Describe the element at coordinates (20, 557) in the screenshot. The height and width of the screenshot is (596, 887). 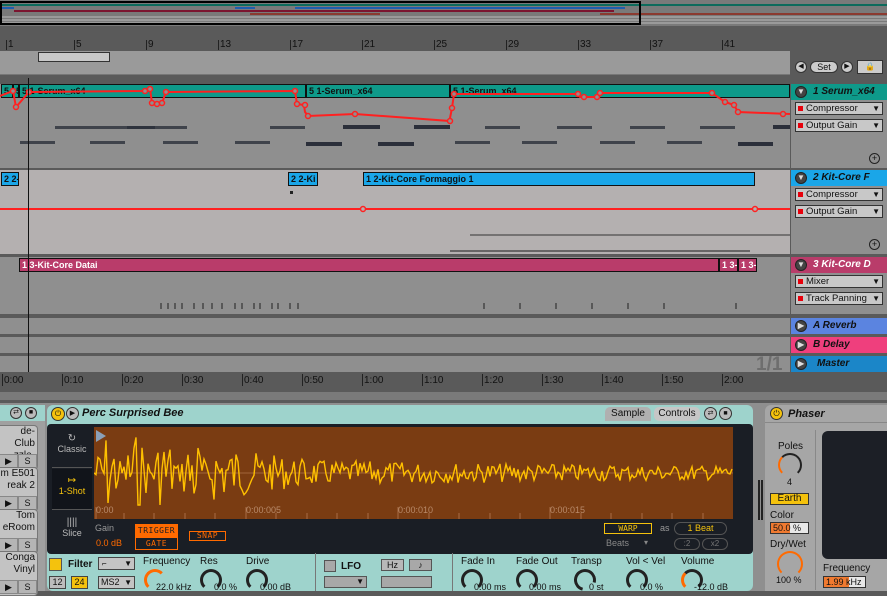
I see `pad-name: Conga` at that location.